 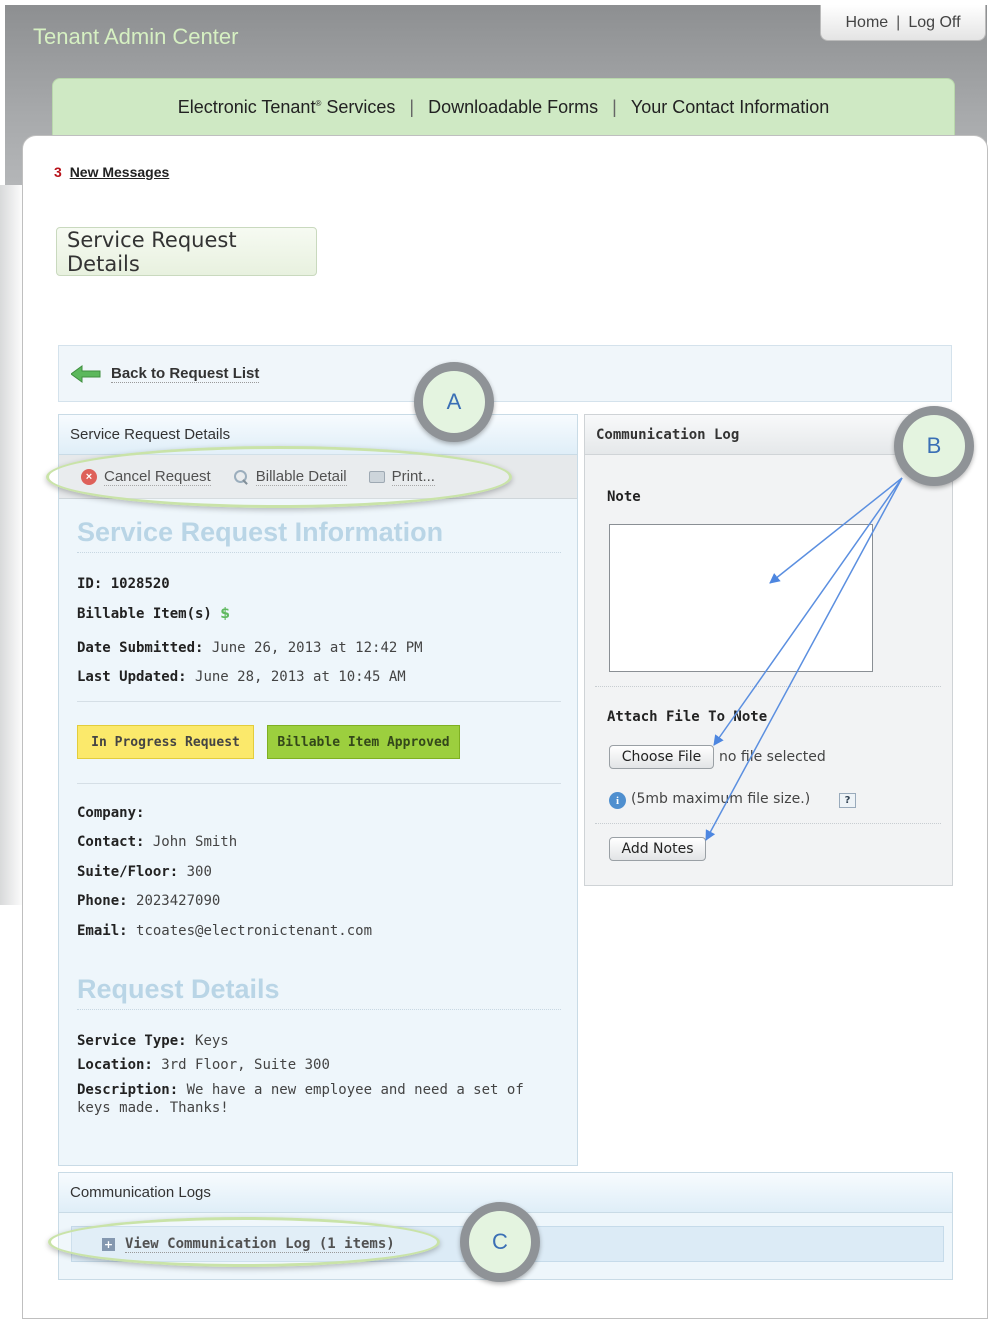 I want to click on nav-electronic-tenant-services: Electronic Tenant® Services, so click(x=287, y=107).